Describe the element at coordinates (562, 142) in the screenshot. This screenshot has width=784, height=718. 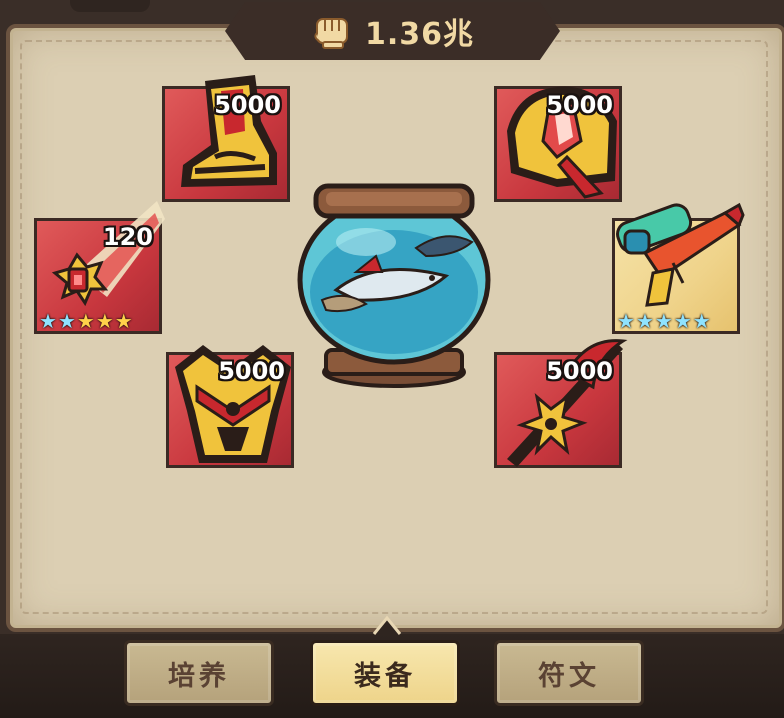
I see `shoulder-armor-icon` at that location.